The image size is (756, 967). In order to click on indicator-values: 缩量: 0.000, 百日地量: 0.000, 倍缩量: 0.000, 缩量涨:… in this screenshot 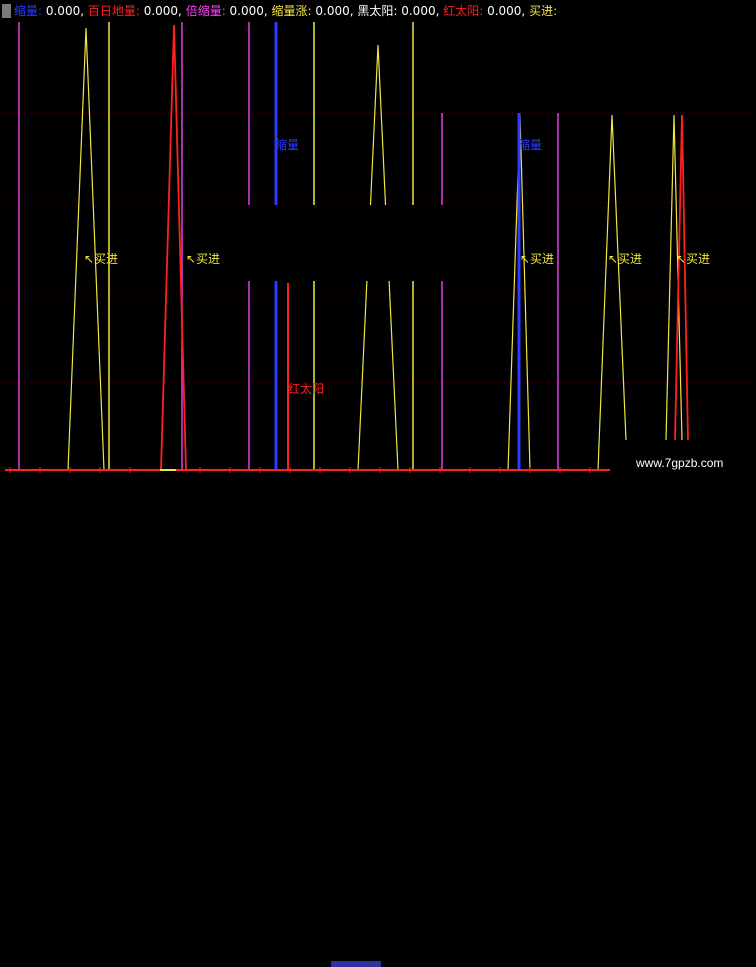, I will do `click(285, 11)`.